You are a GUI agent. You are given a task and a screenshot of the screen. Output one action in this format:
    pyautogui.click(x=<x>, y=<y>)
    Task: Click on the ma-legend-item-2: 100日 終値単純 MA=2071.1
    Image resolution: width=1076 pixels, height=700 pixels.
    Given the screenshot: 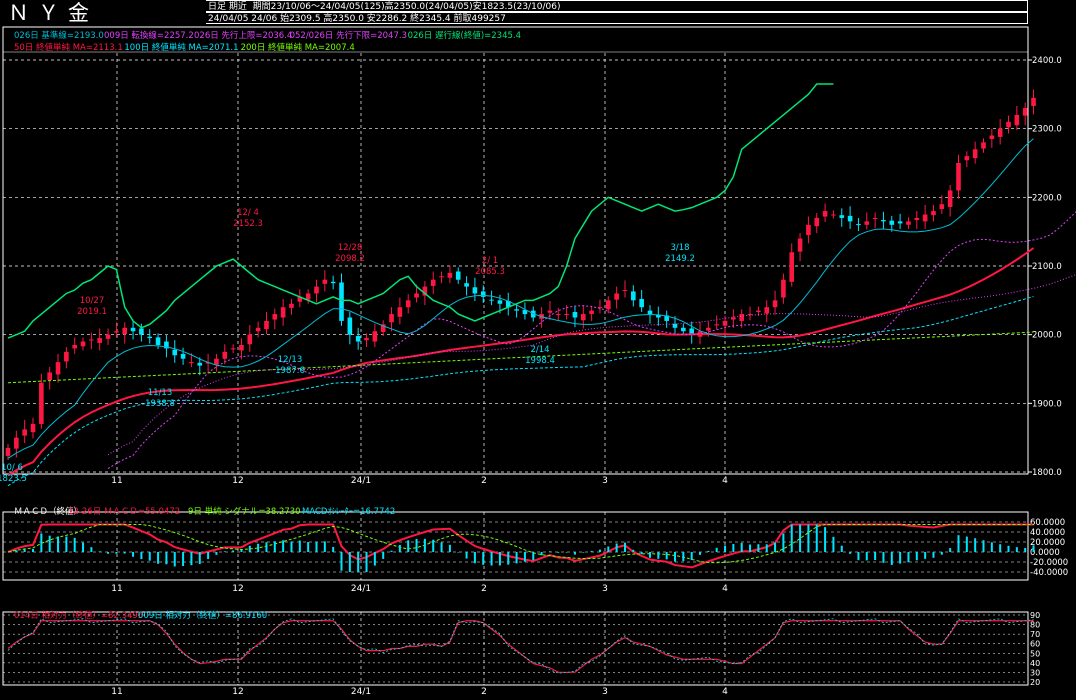 What is the action you would take?
    pyautogui.click(x=181, y=47)
    